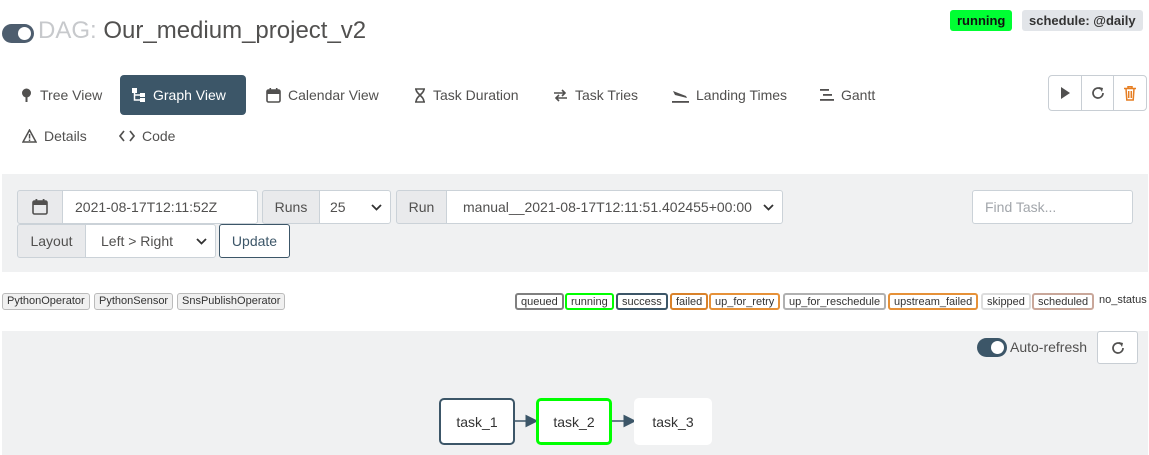  I want to click on operator-tag: PythonOperator, so click(46, 301).